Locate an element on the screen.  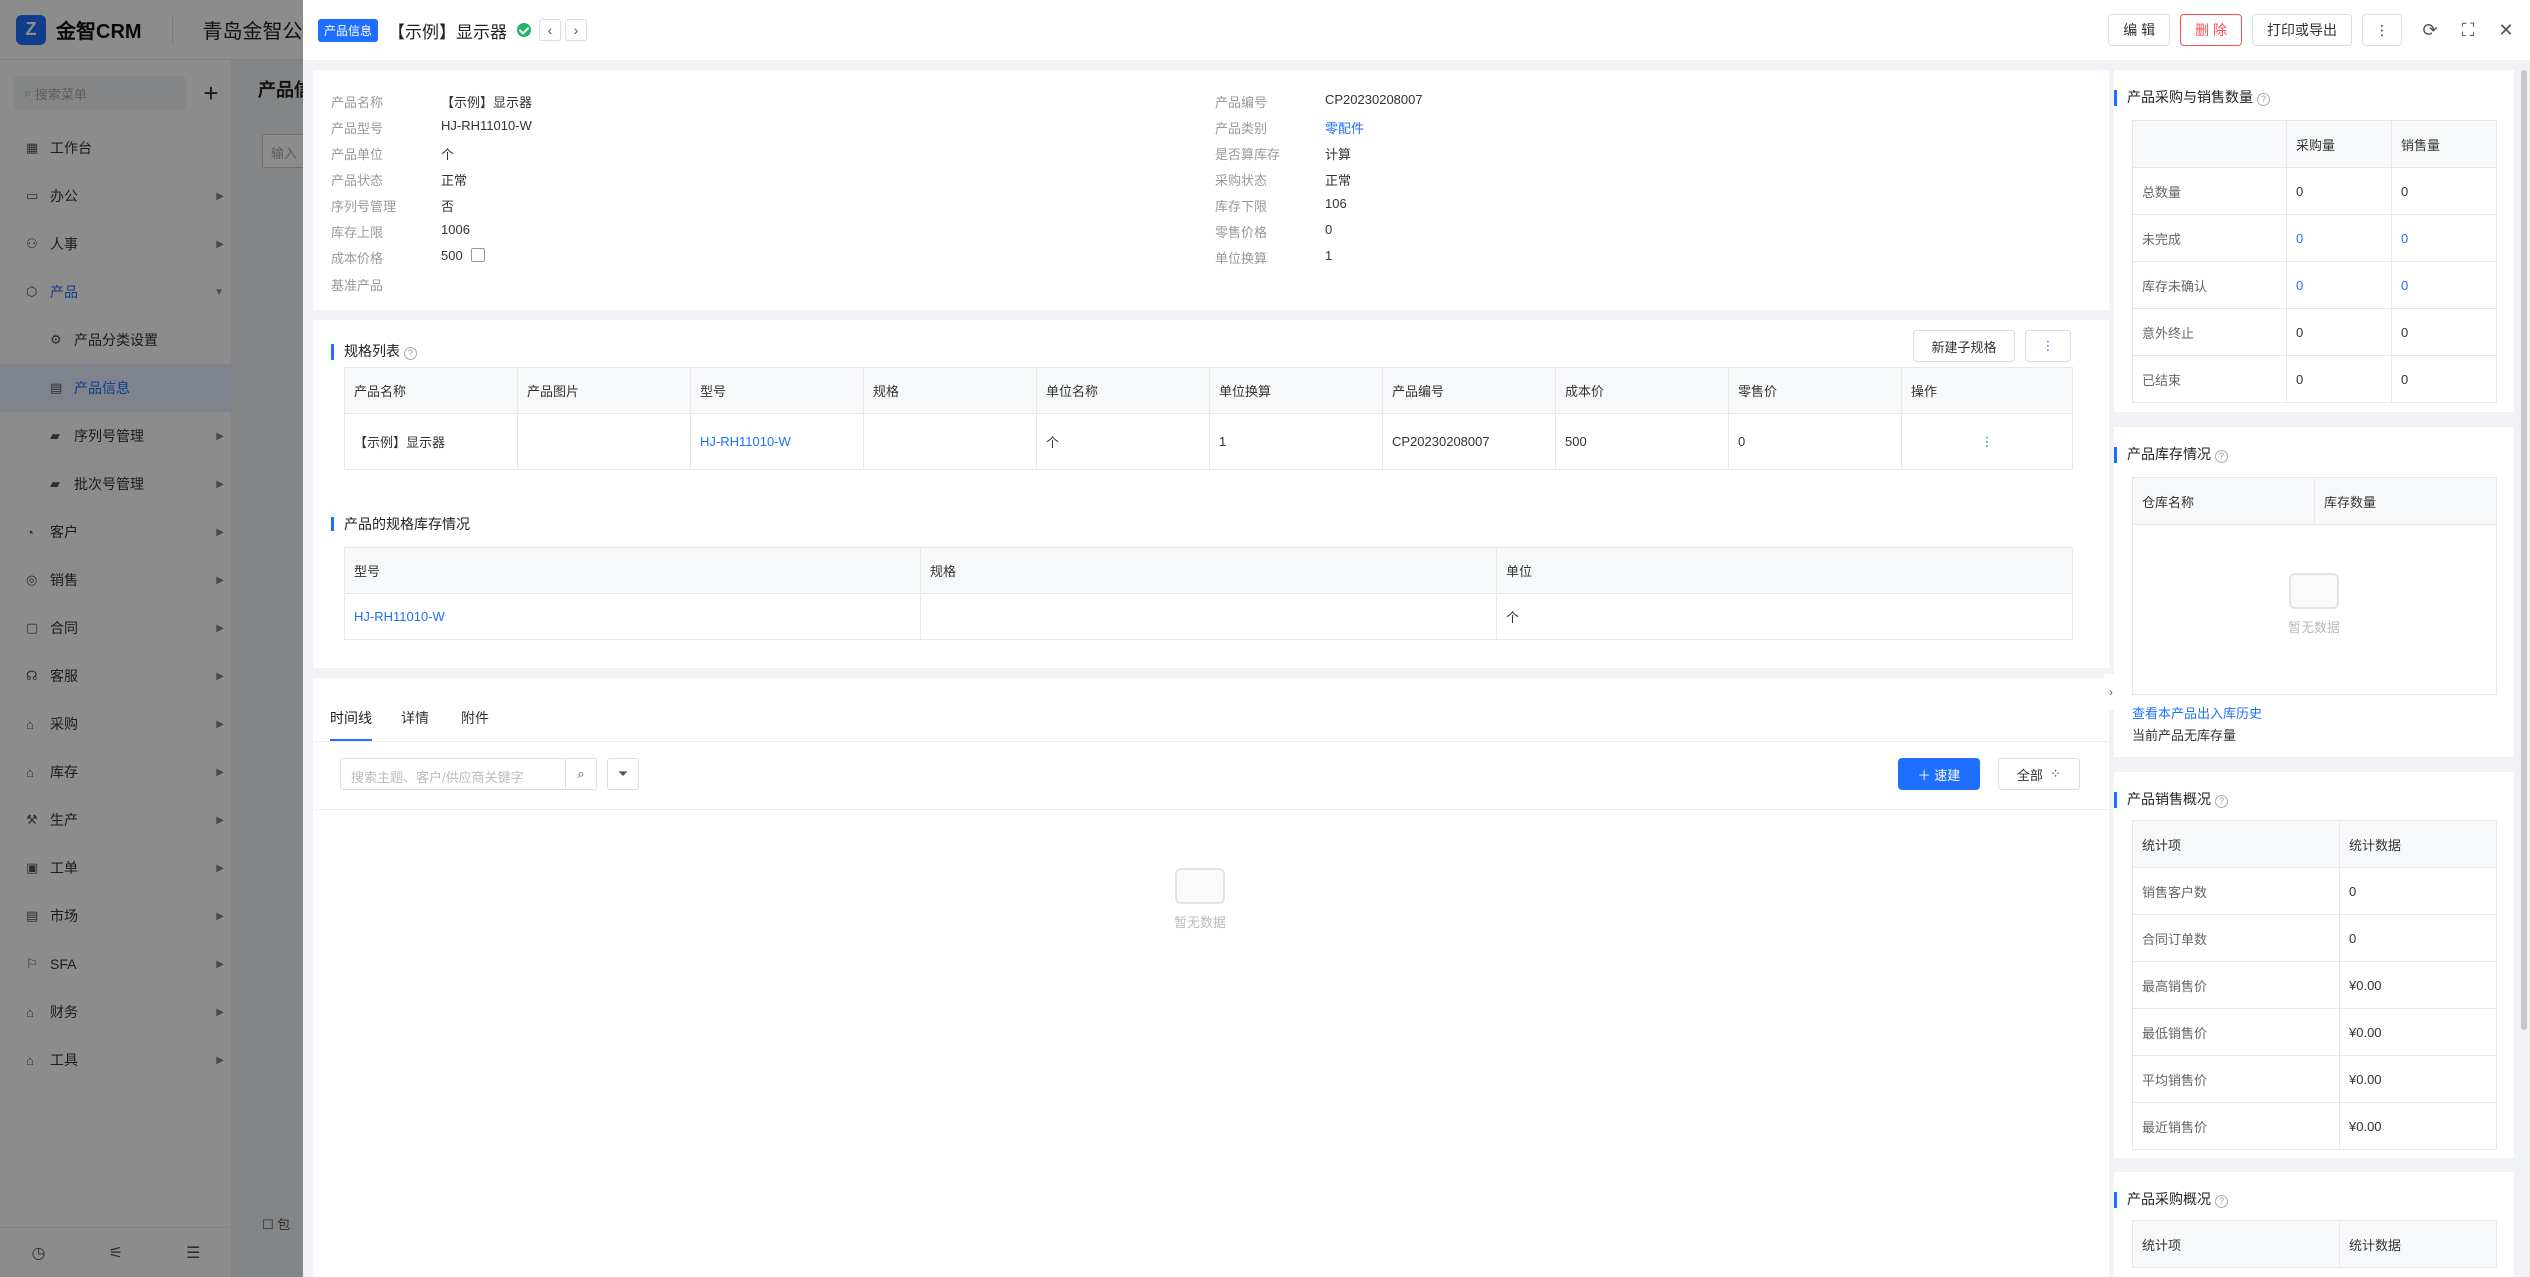
all-filter-button: 全部 ⁘ is located at coordinates (2039, 774).